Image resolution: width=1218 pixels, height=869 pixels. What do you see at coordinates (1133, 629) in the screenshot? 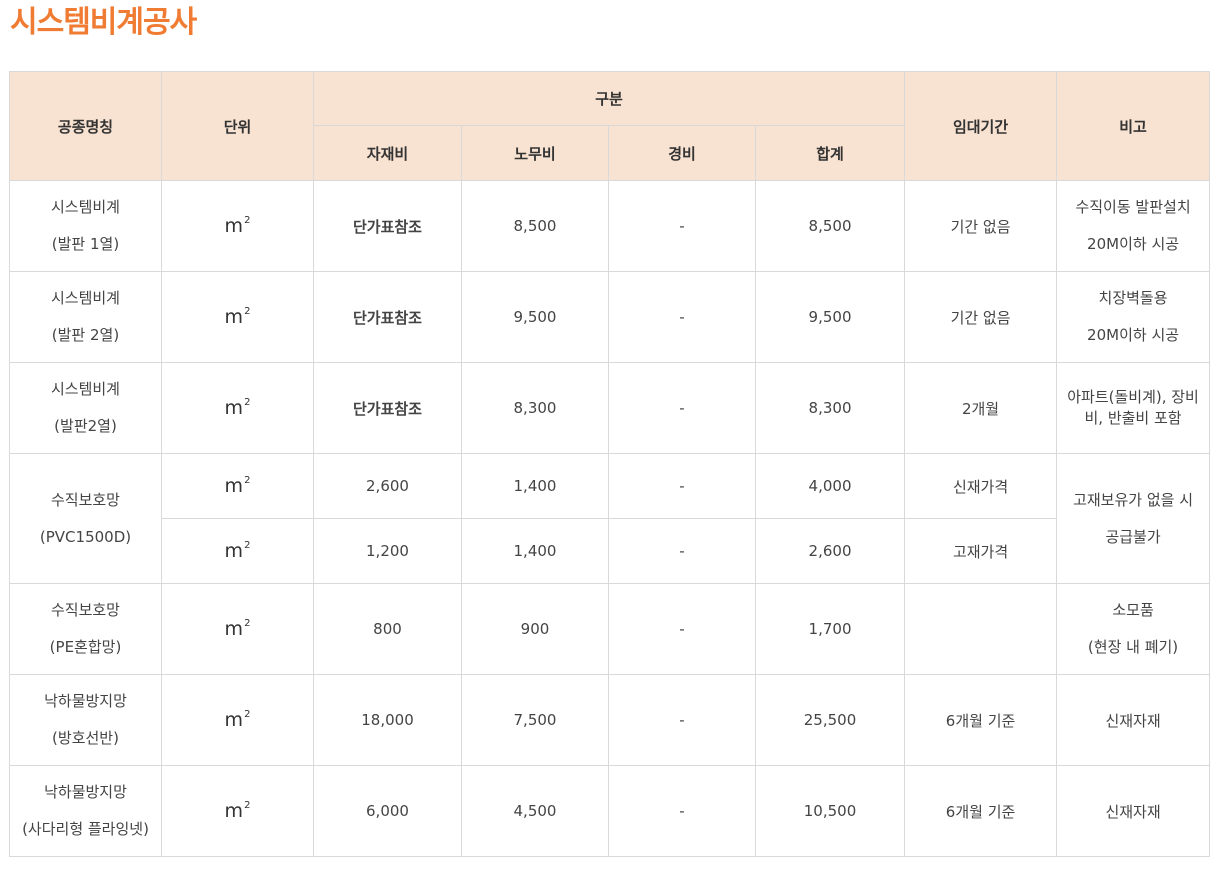
I see `note-cell: 소모품 (현장 내 폐기)` at bounding box center [1133, 629].